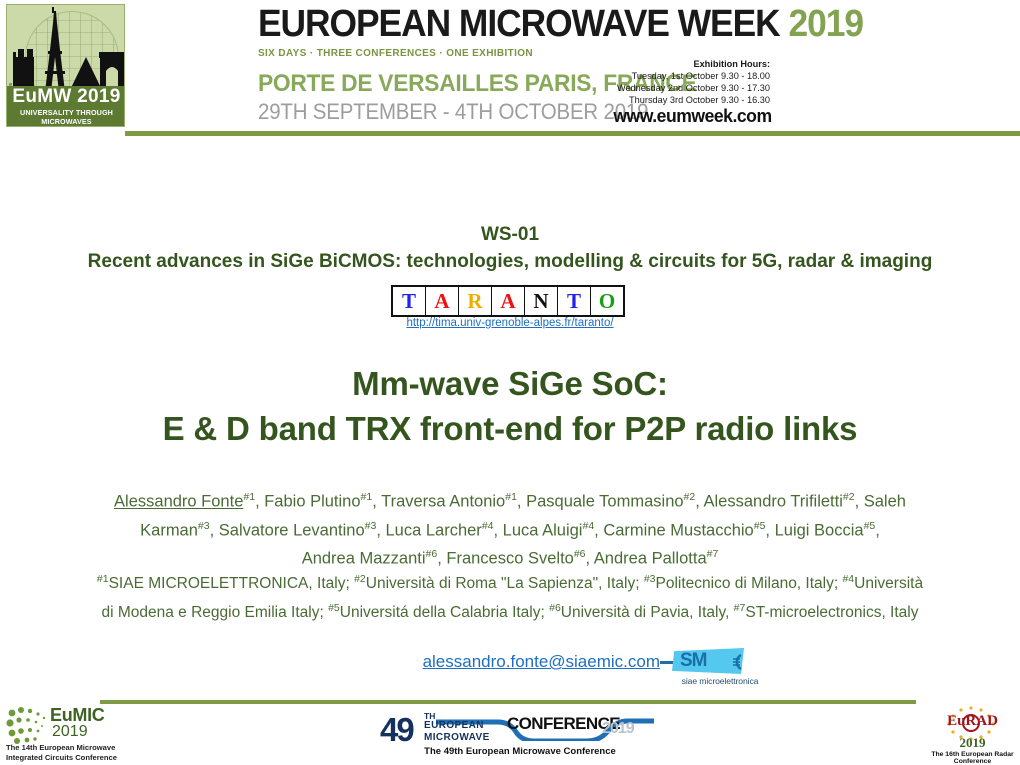  What do you see at coordinates (397, 729) in the screenshot?
I see `eumc-logo-number: 49` at bounding box center [397, 729].